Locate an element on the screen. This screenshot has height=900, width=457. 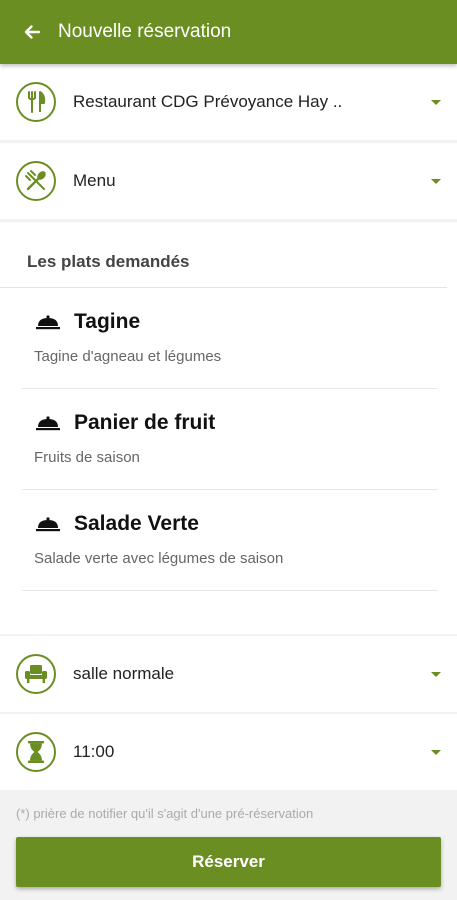
armchair-icon is located at coordinates (36, 674).